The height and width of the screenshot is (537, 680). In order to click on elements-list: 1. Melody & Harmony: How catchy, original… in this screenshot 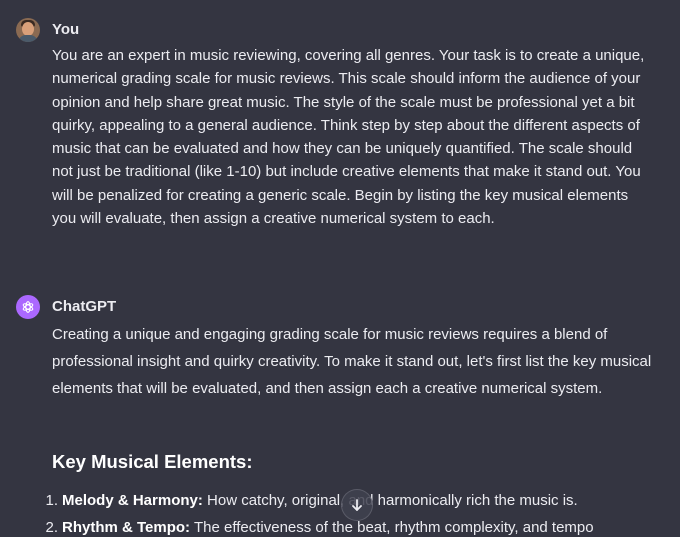, I will do `click(341, 512)`.